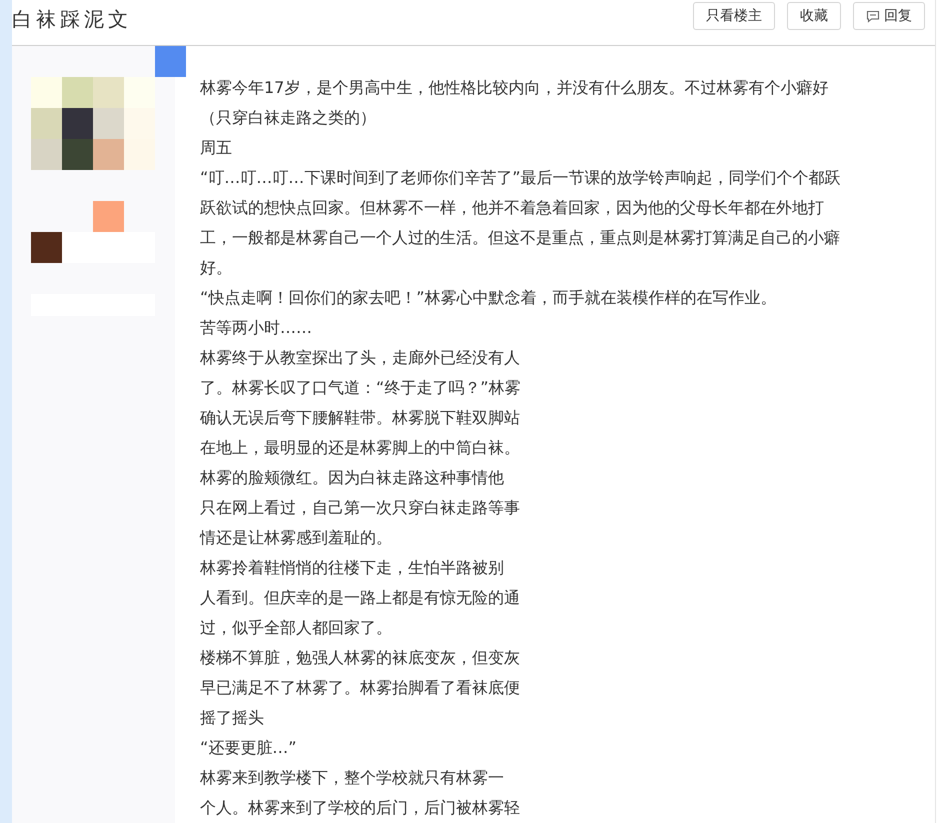 The image size is (944, 823). I want to click on story-paragraph: 个人。林雾来到了学校的后门，后门被林雾轻, so click(360, 808).